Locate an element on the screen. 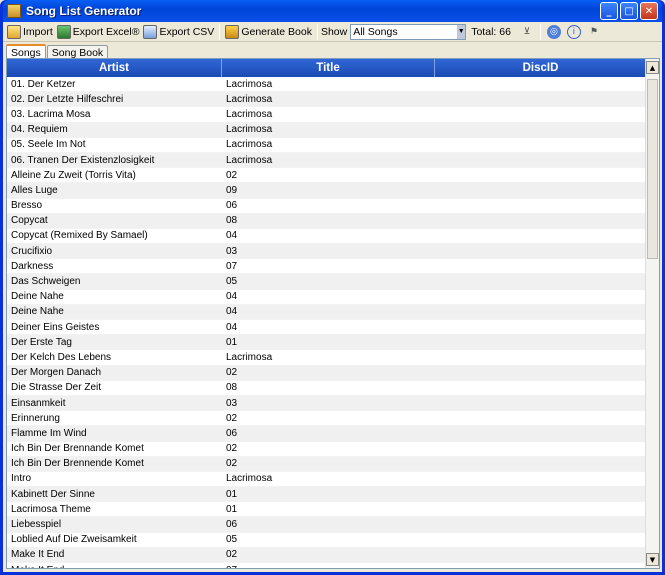 The height and width of the screenshot is (575, 665). artist-cell: Der Erste Tag is located at coordinates (41, 342).